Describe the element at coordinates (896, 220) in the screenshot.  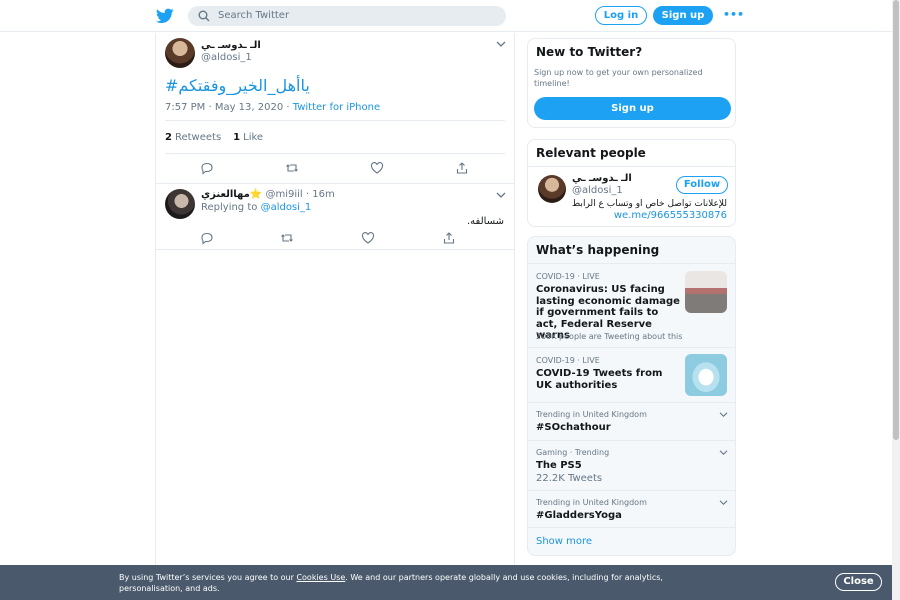
I see `scrollbar-thumb` at that location.